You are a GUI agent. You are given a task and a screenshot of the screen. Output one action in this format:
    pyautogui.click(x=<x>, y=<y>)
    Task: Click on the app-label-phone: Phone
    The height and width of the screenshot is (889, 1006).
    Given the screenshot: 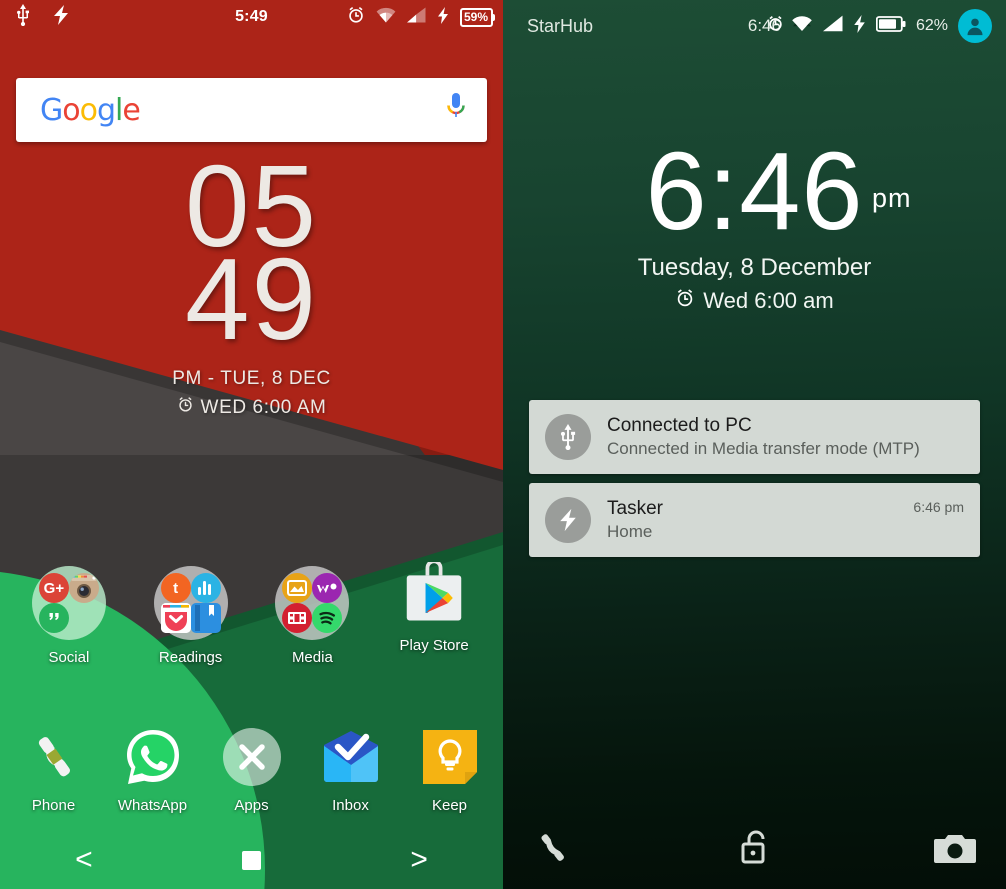 What is the action you would take?
    pyautogui.click(x=53, y=805)
    